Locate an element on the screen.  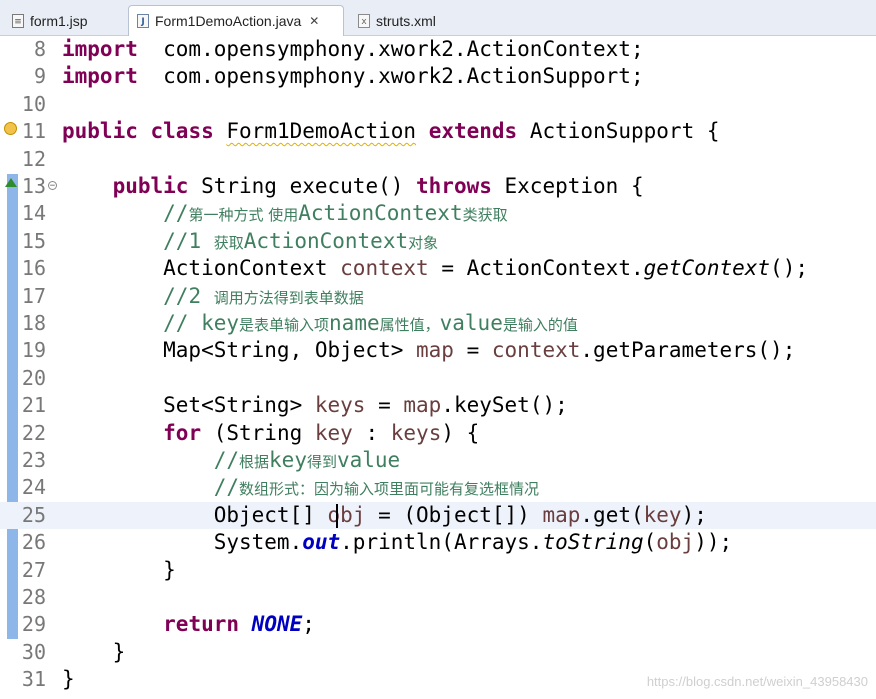
line-number: 22 is located at coordinates (33, 432).